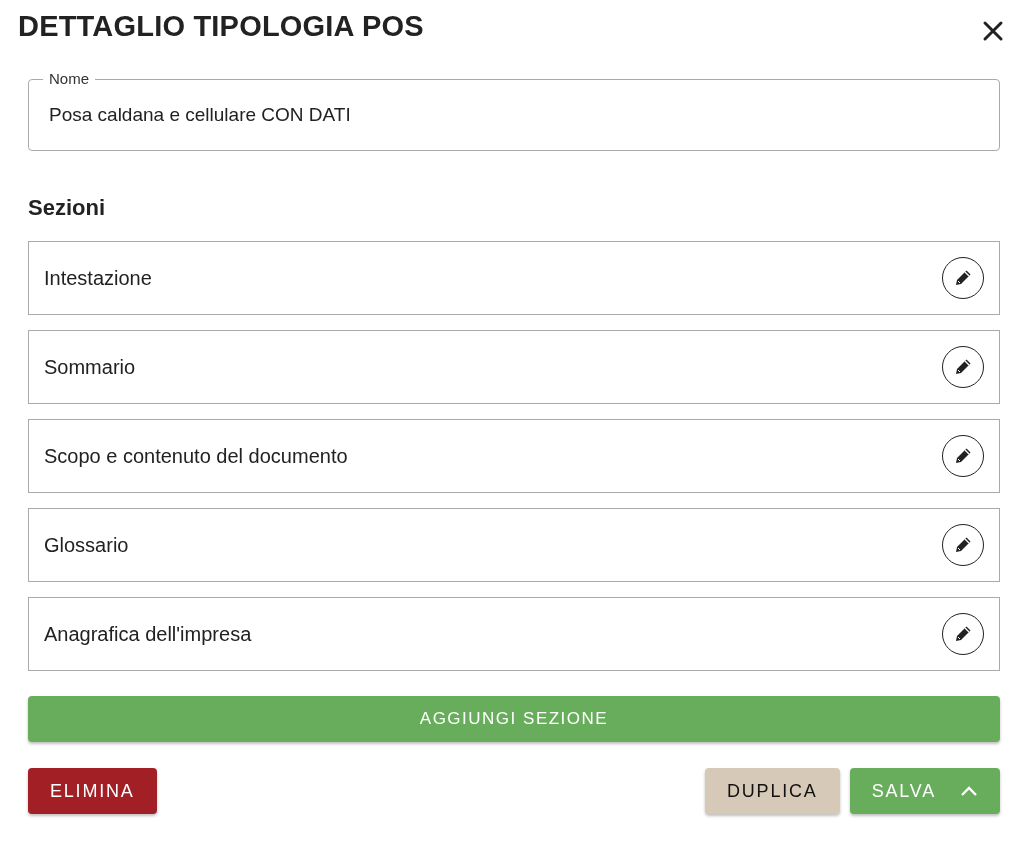  What do you see at coordinates (221, 26) in the screenshot?
I see `dialog-title: DETTAGLIO TIPOLOGIA POS` at bounding box center [221, 26].